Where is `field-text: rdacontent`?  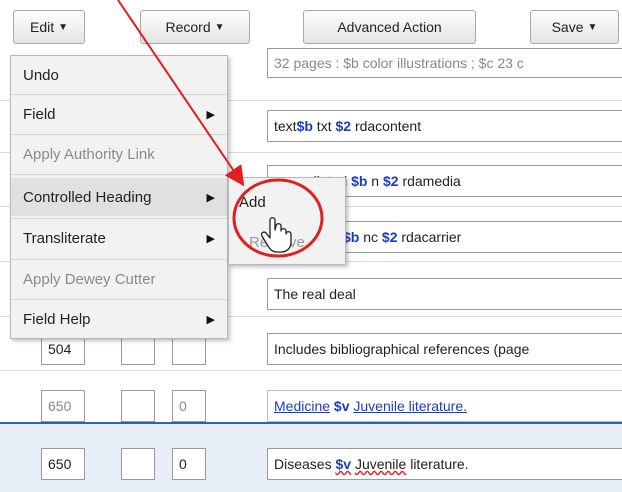 field-text: rdacontent is located at coordinates (386, 126).